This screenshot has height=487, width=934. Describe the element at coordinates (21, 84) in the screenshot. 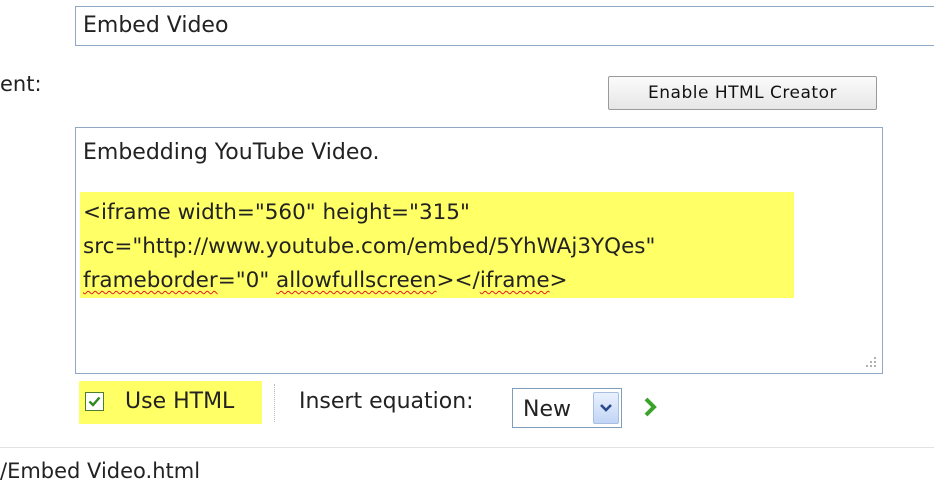

I see `content-label: ent:` at that location.